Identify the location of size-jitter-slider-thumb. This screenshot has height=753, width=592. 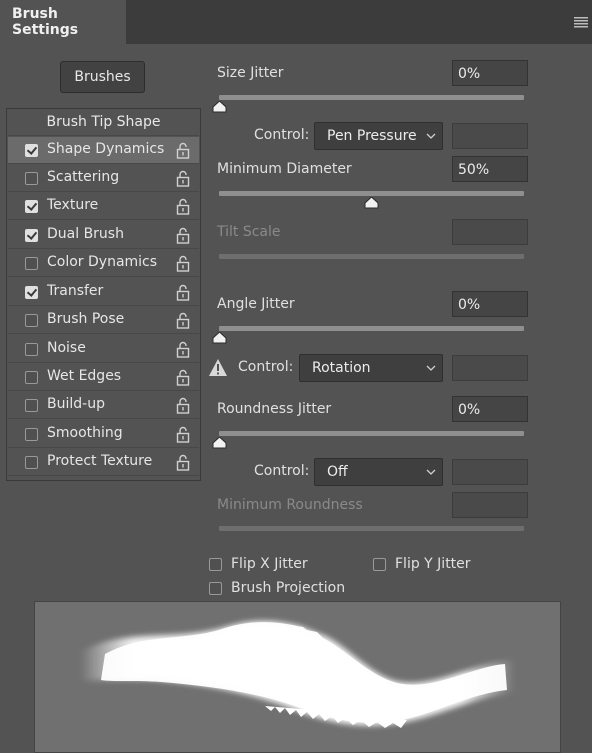
(219, 107).